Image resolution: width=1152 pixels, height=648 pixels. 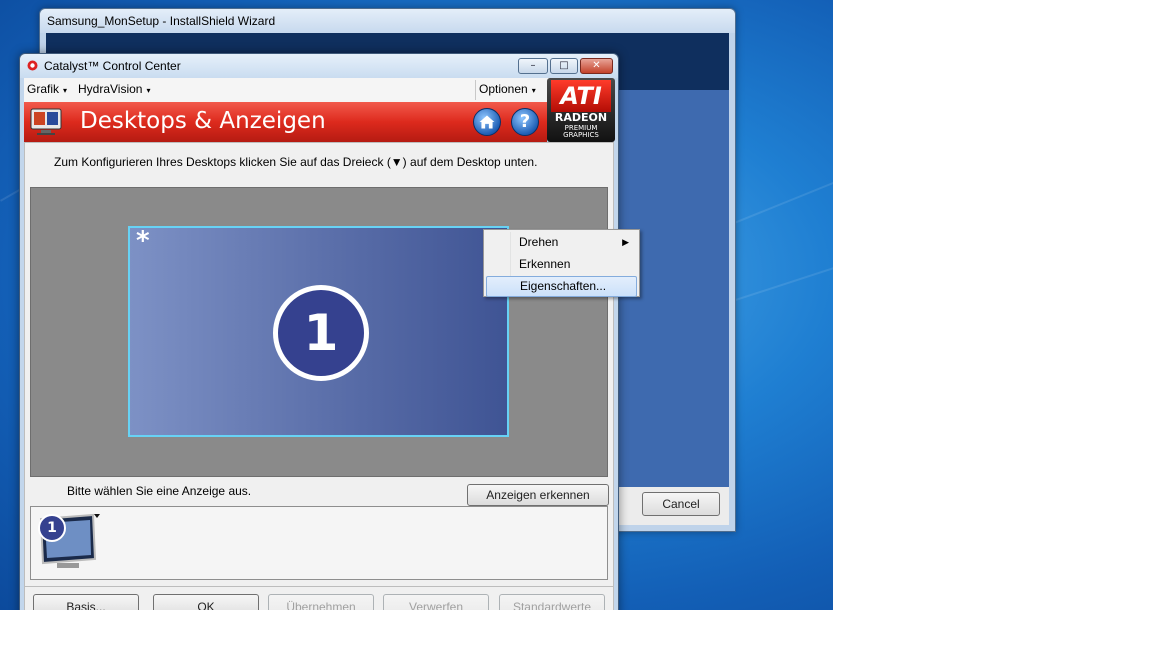 I want to click on display-thumbnail-1: 1, so click(x=69, y=542).